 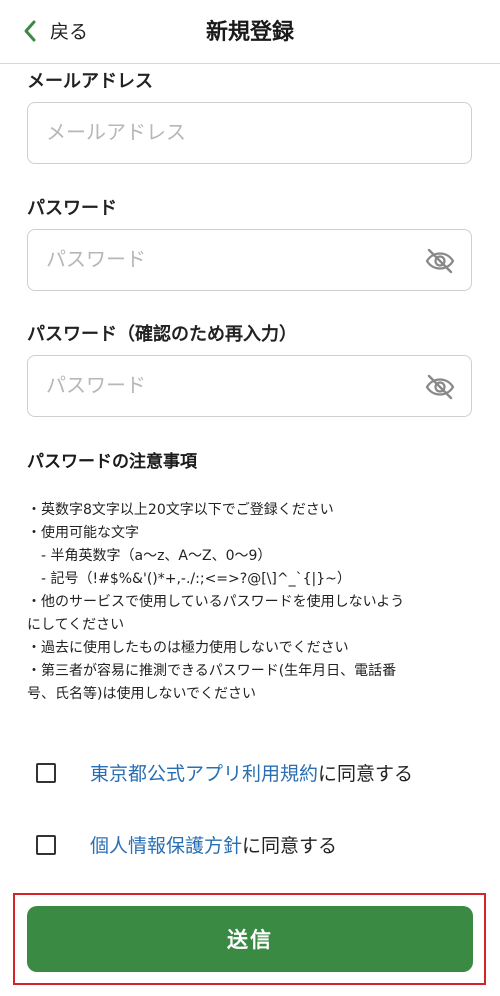 I want to click on note-line: ・他のサービスで使用しているパスワードを使用しないよう, so click(x=216, y=602).